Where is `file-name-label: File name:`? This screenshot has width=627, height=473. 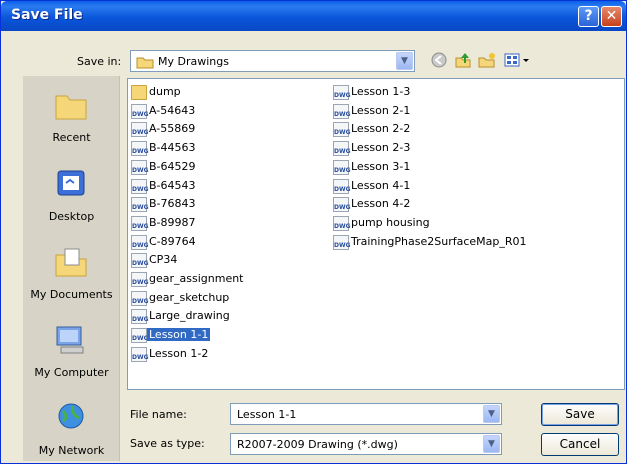
file-name-label: File name: is located at coordinates (158, 414).